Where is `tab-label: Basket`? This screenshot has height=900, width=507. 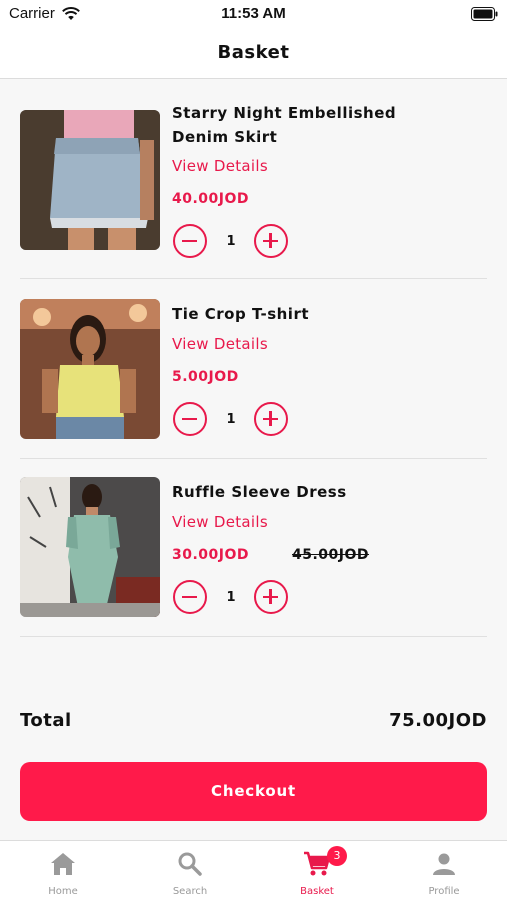
tab-label: Basket is located at coordinates (317, 891).